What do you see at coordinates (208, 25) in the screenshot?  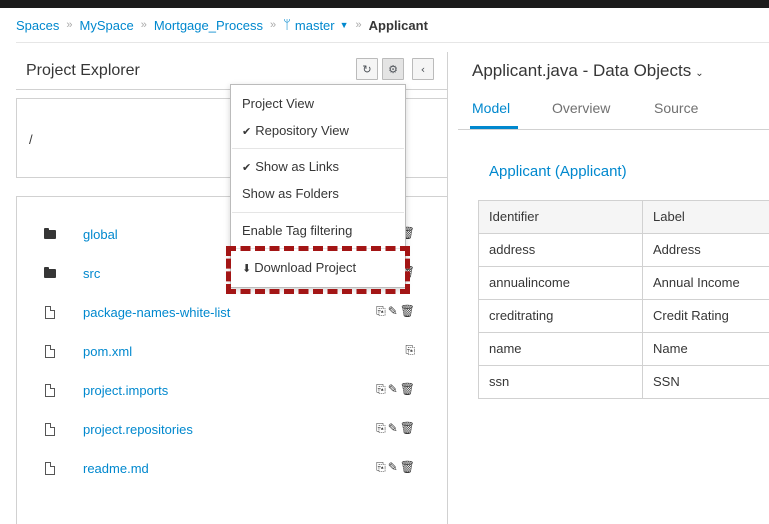 I see `breadcrumb-project: Mortgage_Process` at bounding box center [208, 25].